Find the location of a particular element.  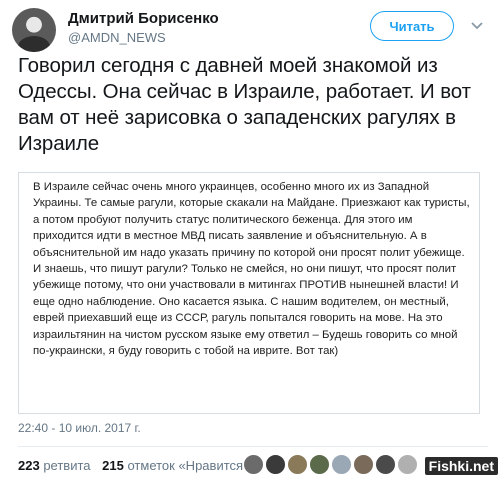

follow-button: Читать is located at coordinates (412, 26).